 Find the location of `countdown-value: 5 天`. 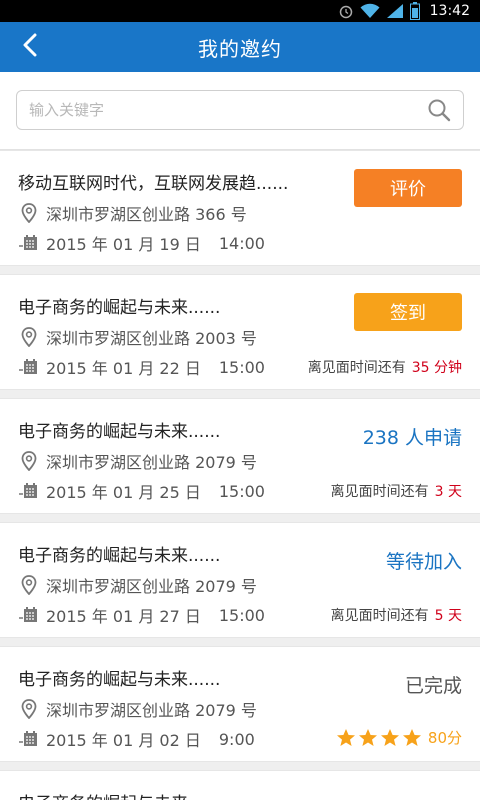

countdown-value: 5 天 is located at coordinates (448, 616).